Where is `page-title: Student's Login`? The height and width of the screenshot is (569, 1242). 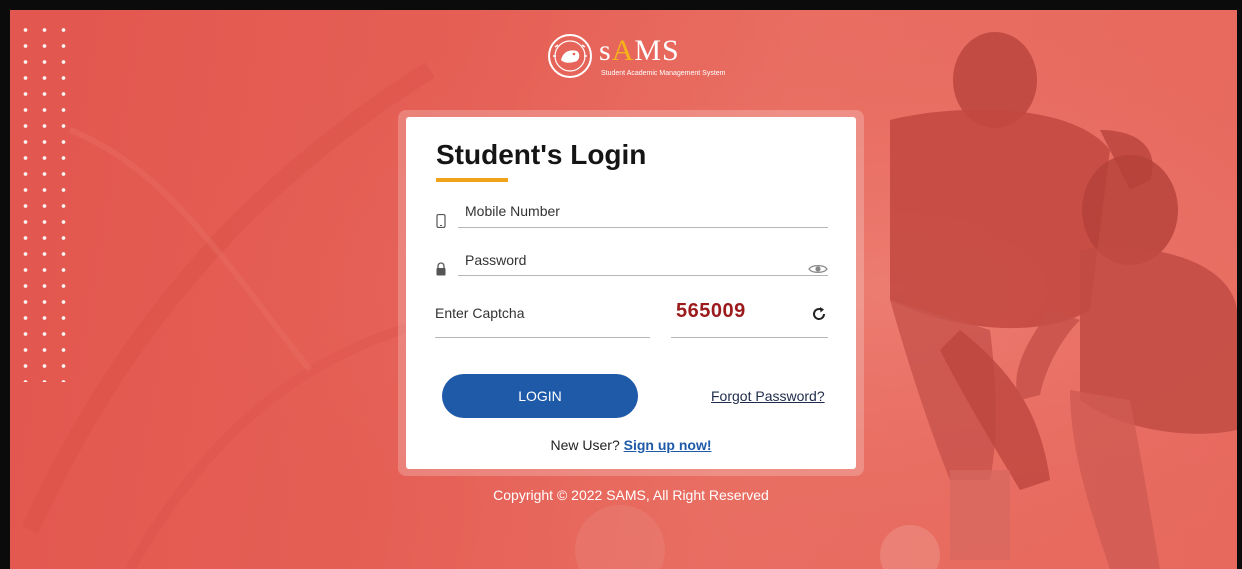 page-title: Student's Login is located at coordinates (541, 154).